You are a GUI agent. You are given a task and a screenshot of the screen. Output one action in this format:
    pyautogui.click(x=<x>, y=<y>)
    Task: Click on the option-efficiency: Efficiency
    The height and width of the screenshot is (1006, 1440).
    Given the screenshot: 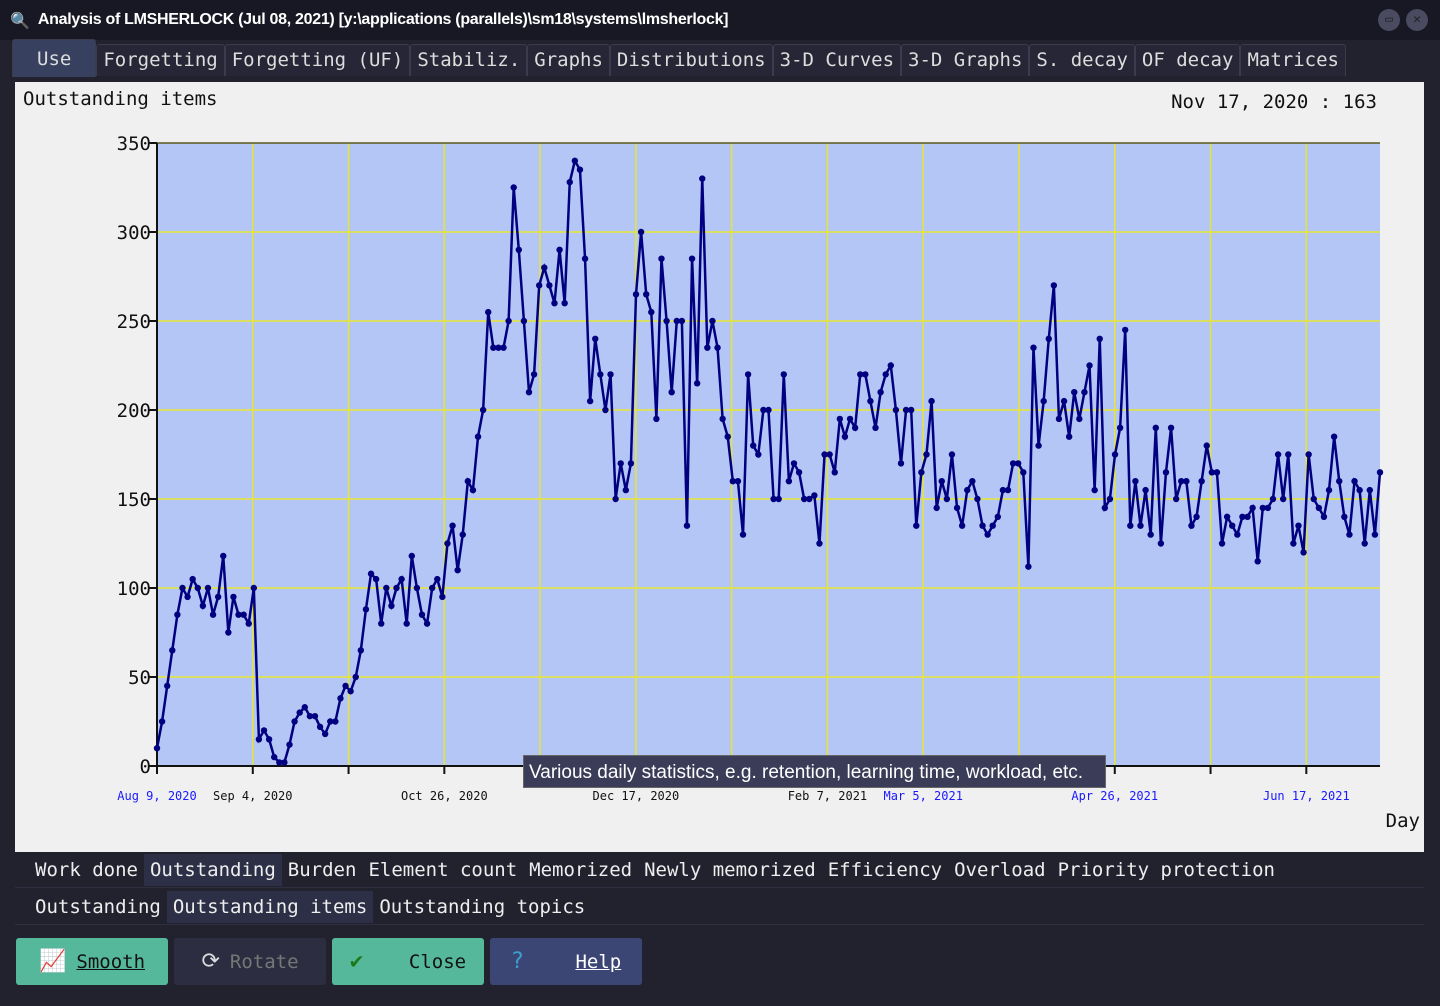 What is the action you would take?
    pyautogui.click(x=885, y=870)
    